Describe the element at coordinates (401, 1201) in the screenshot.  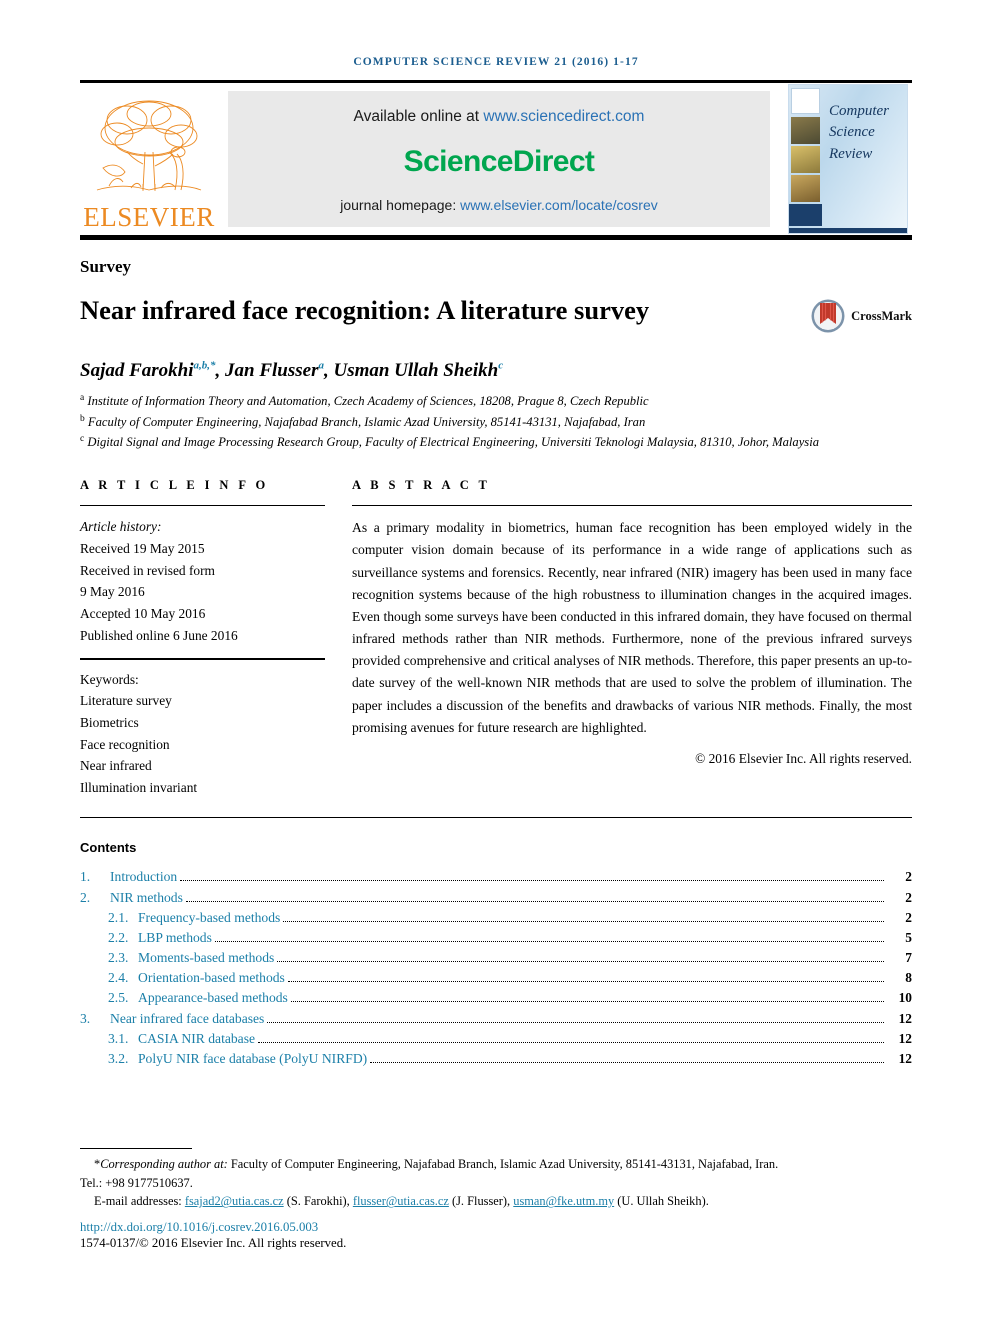
I see `email-link-2: flusser@utia.cas.cz` at that location.